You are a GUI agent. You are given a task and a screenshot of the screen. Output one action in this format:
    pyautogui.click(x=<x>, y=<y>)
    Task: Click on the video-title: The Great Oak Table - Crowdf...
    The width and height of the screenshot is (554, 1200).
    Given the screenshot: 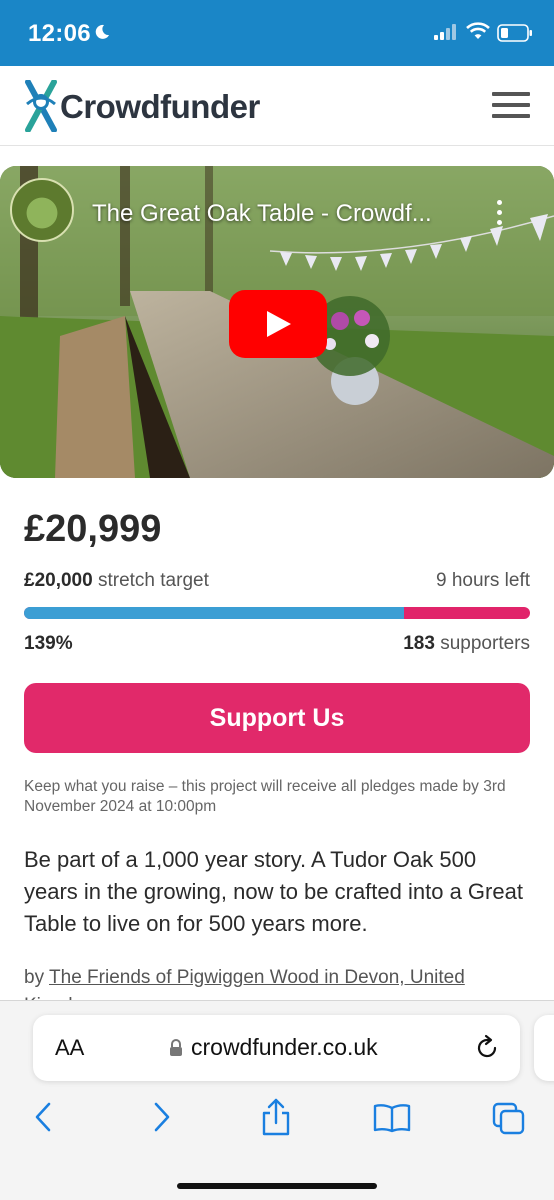 What is the action you would take?
    pyautogui.click(x=262, y=214)
    